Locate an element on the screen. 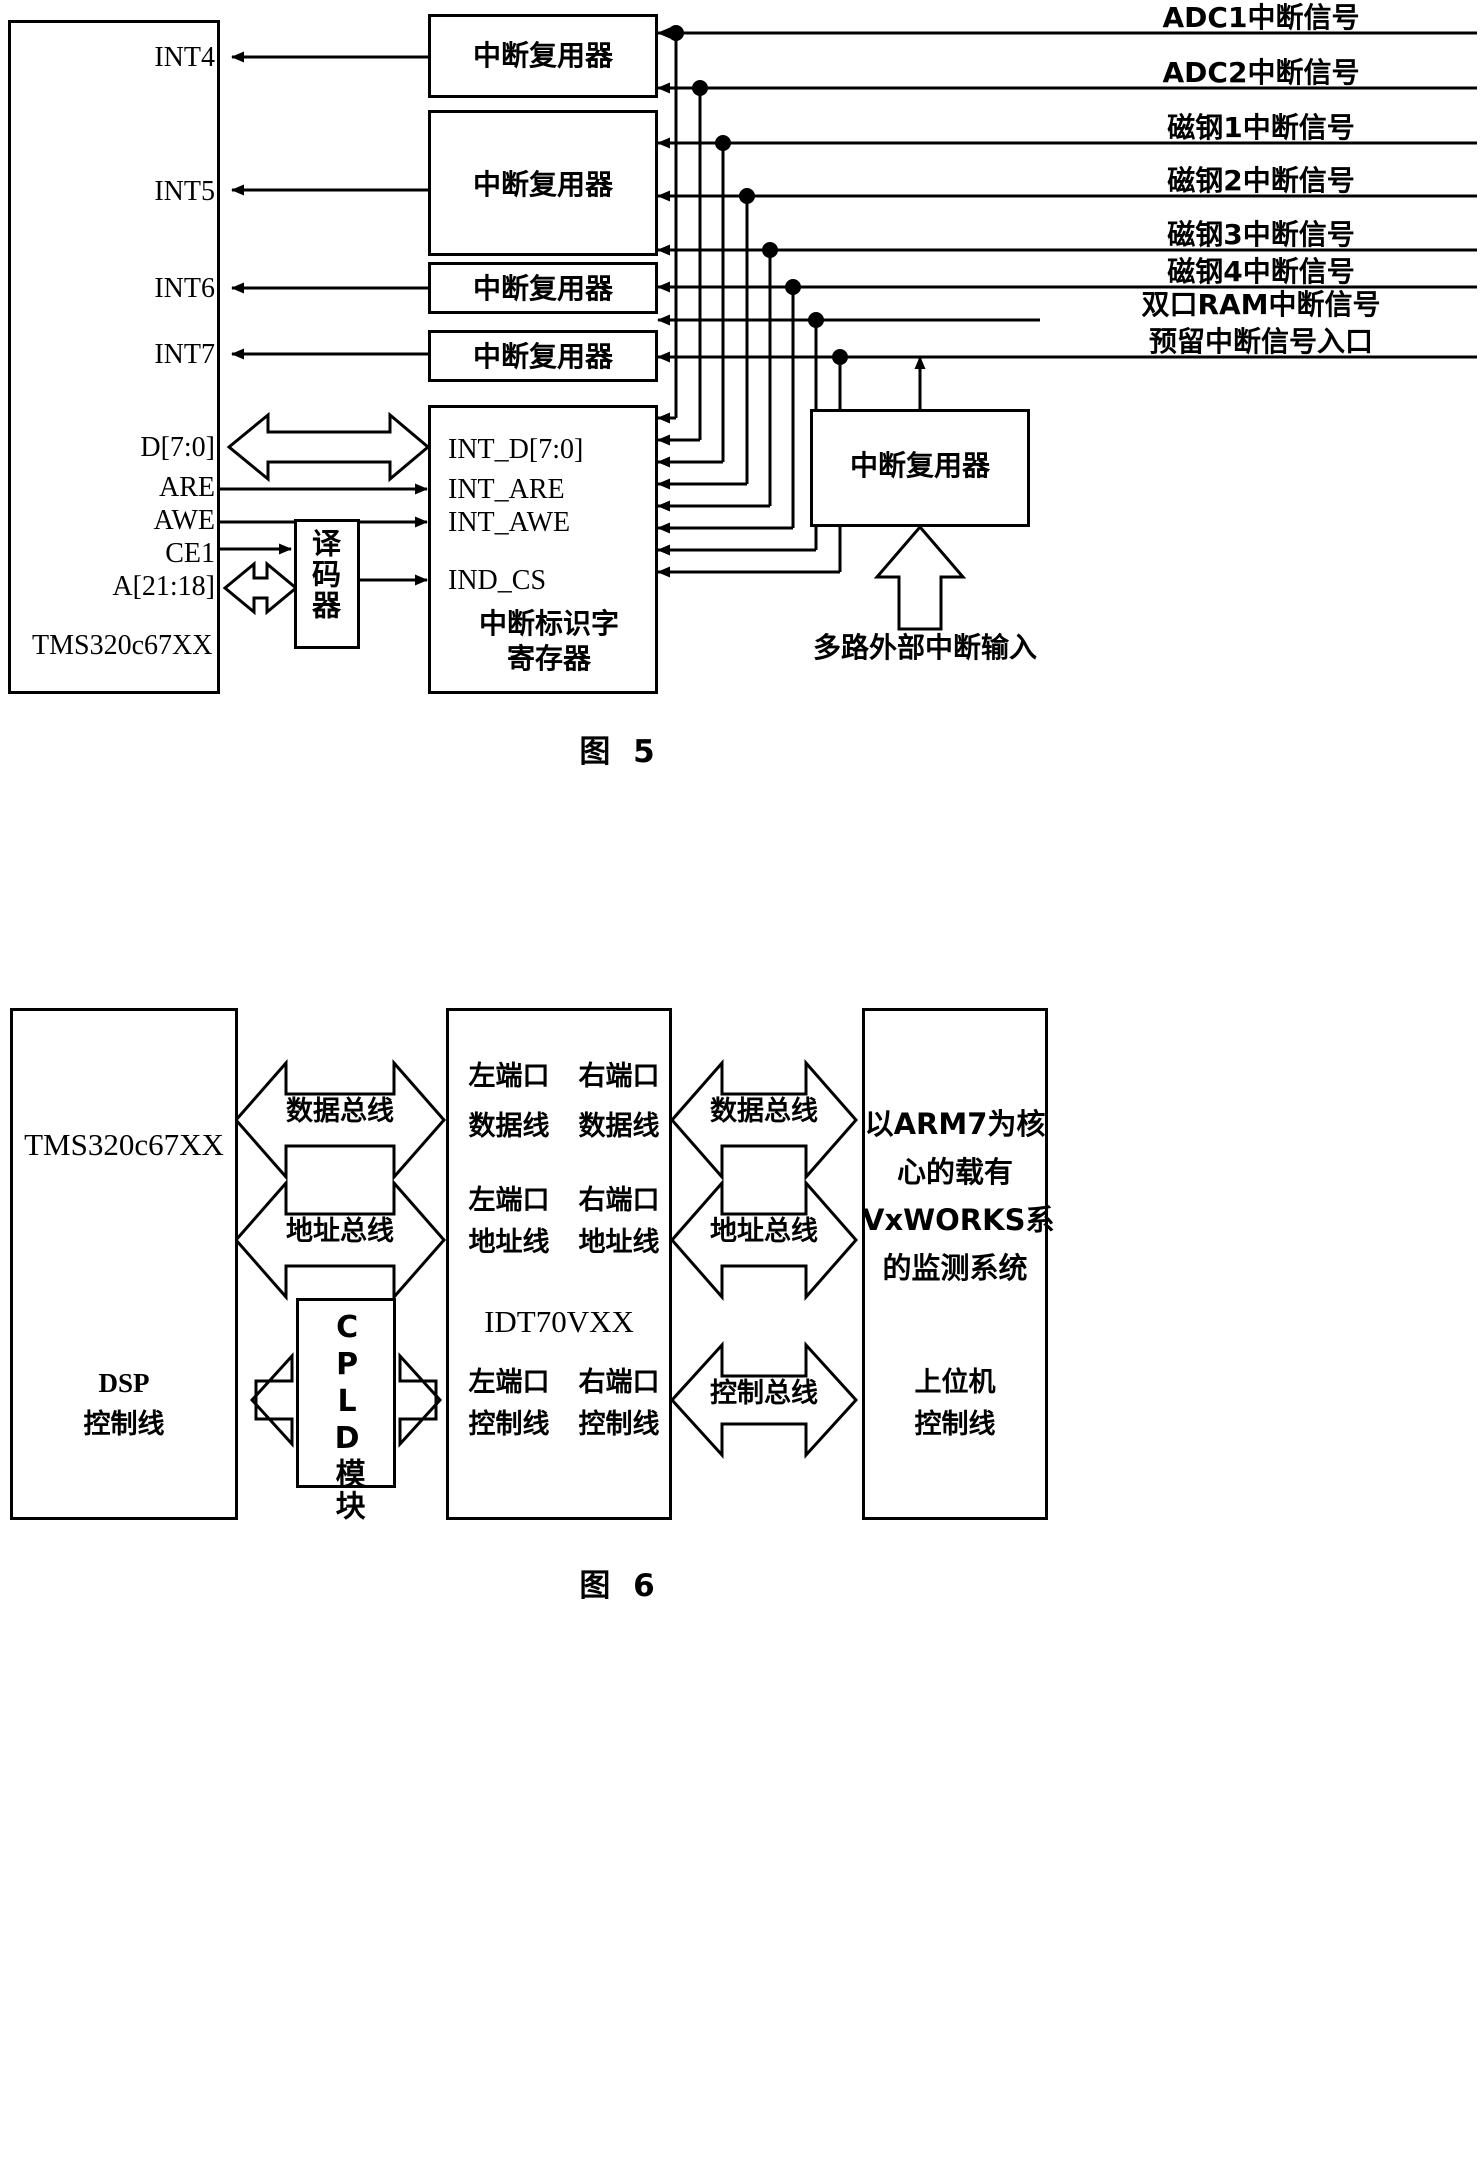 Image resolution: width=1483 pixels, height=2164 pixels. ram-block-name: IDT70VXX is located at coordinates (559, 1321).